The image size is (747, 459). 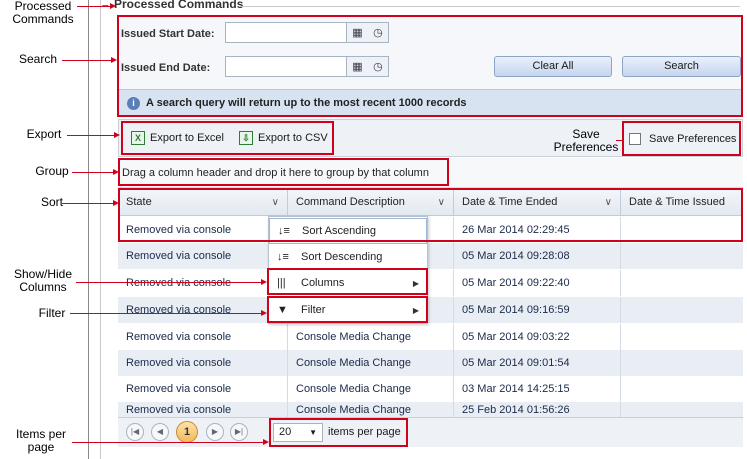 What do you see at coordinates (133, 103) in the screenshot?
I see `info-icon: i` at bounding box center [133, 103].